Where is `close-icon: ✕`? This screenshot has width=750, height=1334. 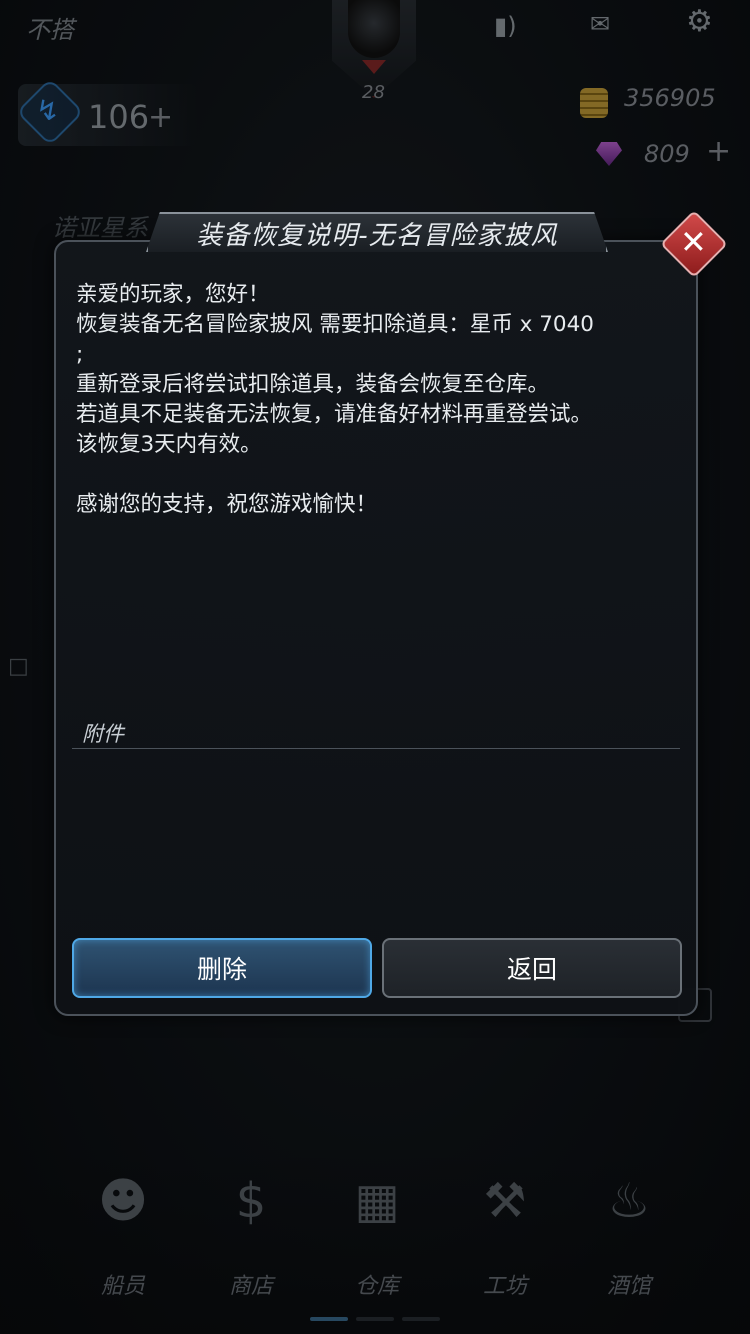 close-icon: ✕ is located at coordinates (693, 242).